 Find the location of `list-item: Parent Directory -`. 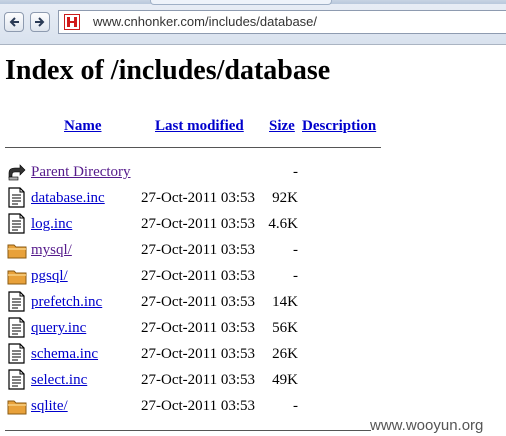

list-item: Parent Directory - is located at coordinates (253, 172).